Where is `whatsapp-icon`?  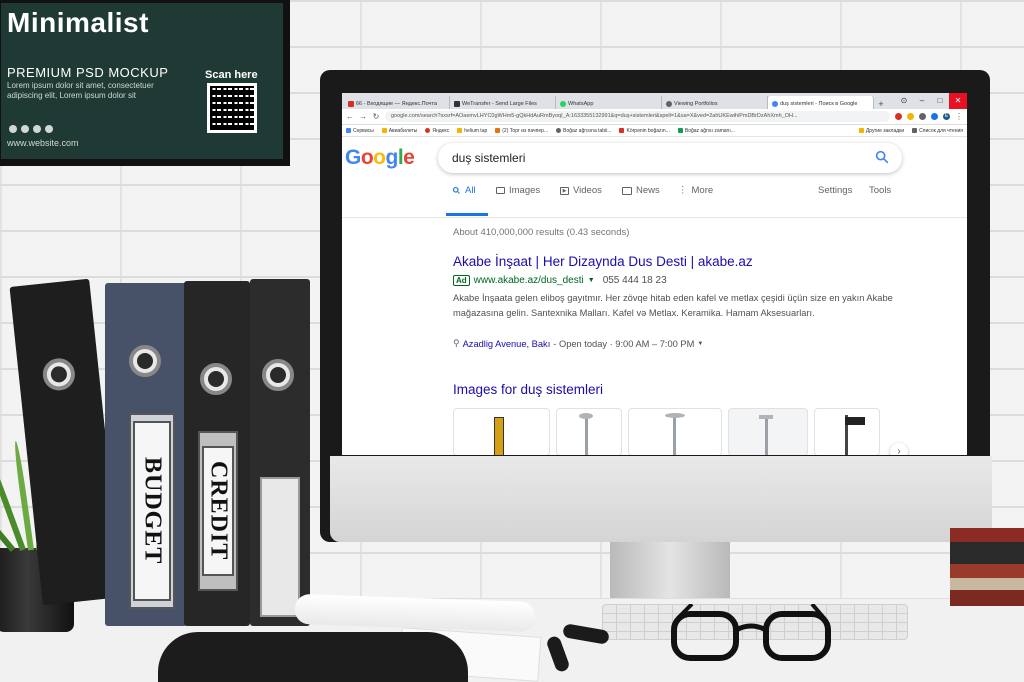
whatsapp-icon is located at coordinates (563, 104).